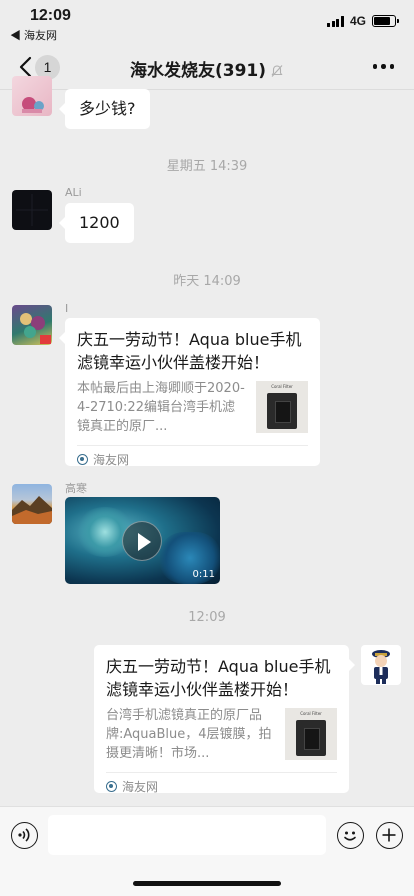 Image resolution: width=414 pixels, height=896 pixels. I want to click on emoji-icon, so click(350, 835).